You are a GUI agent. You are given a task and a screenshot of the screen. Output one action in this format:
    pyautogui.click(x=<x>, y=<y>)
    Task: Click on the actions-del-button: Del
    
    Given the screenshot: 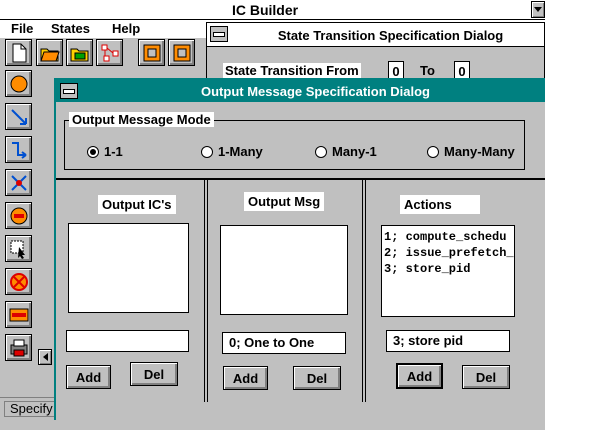 What is the action you would take?
    pyautogui.click(x=486, y=377)
    